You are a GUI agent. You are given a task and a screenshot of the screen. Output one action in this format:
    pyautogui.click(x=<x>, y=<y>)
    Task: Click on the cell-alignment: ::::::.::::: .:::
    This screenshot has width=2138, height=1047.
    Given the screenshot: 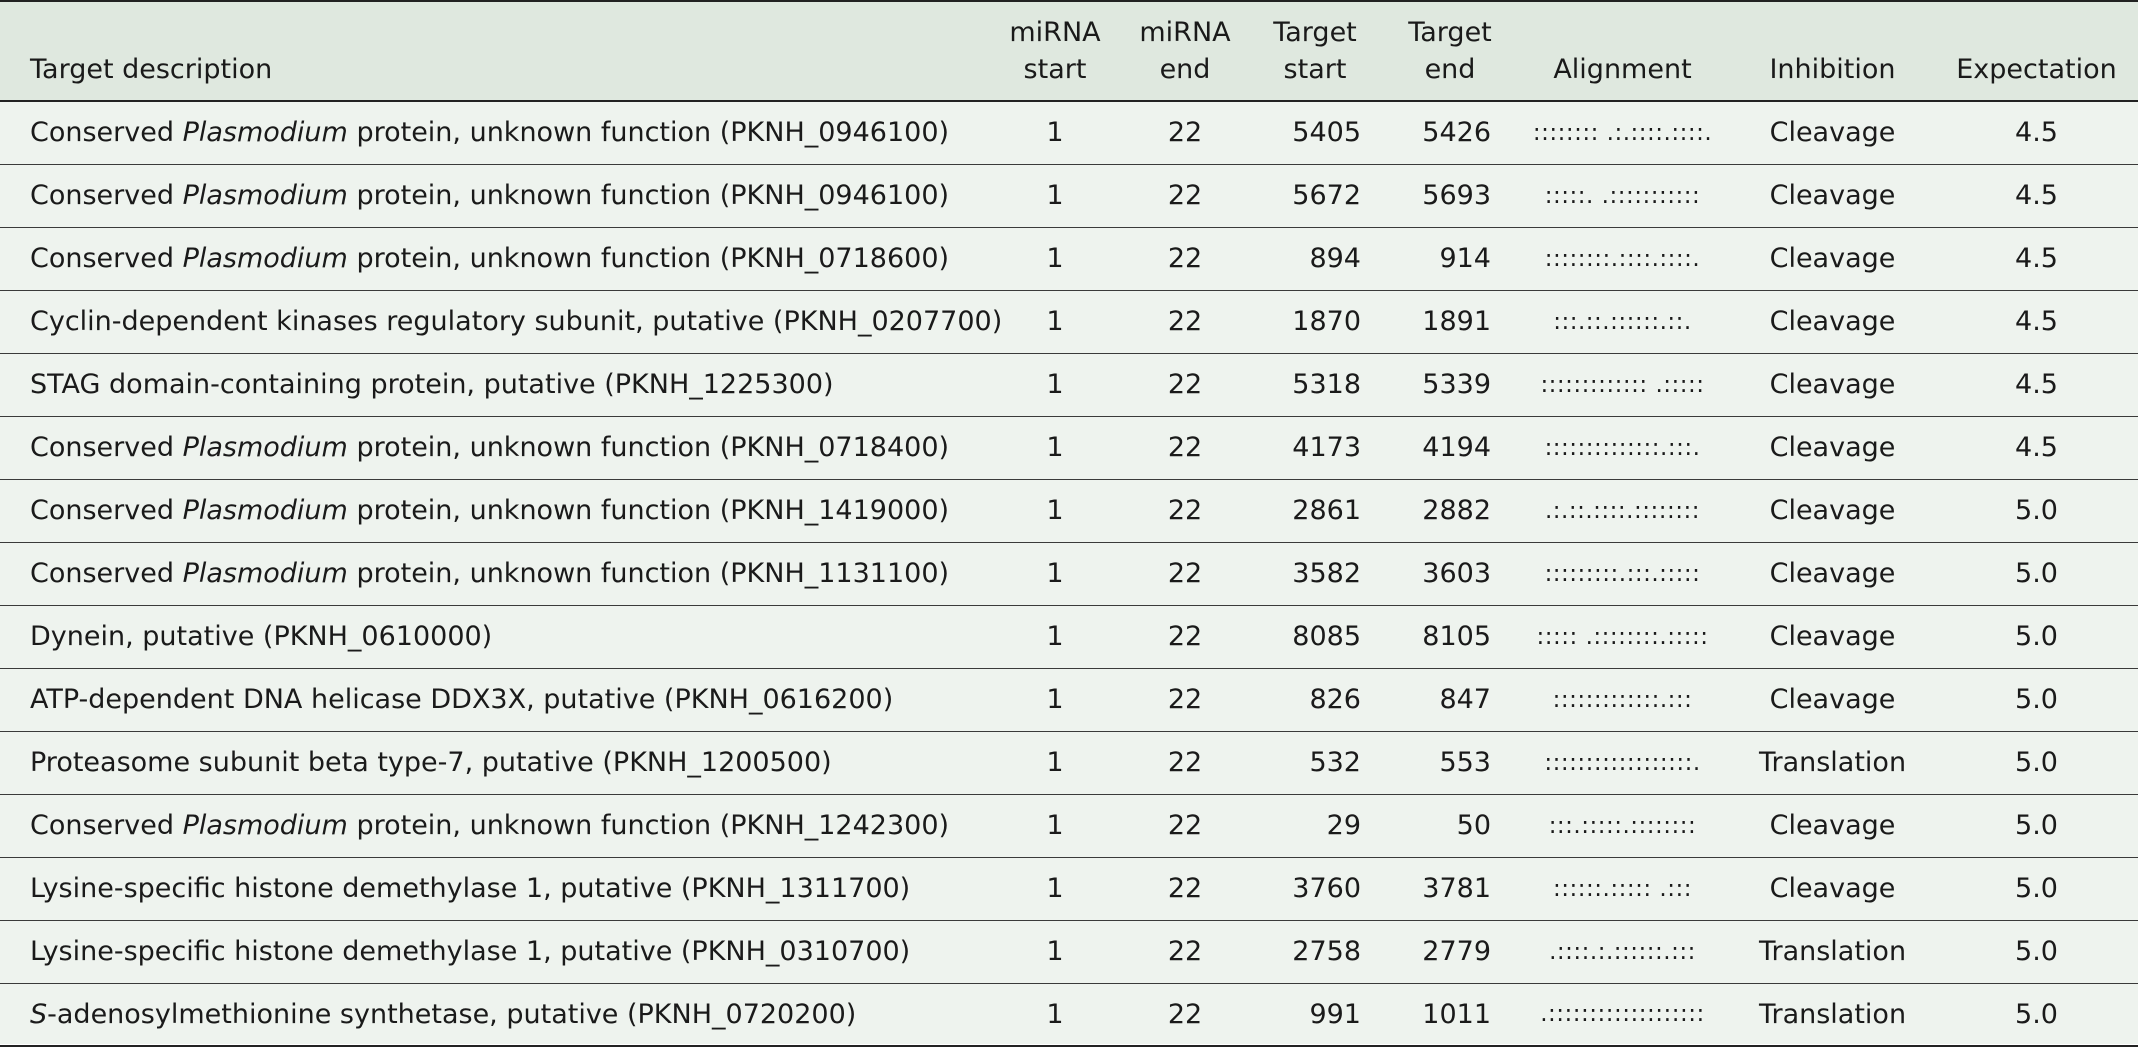 What is the action you would take?
    pyautogui.click(x=1622, y=889)
    